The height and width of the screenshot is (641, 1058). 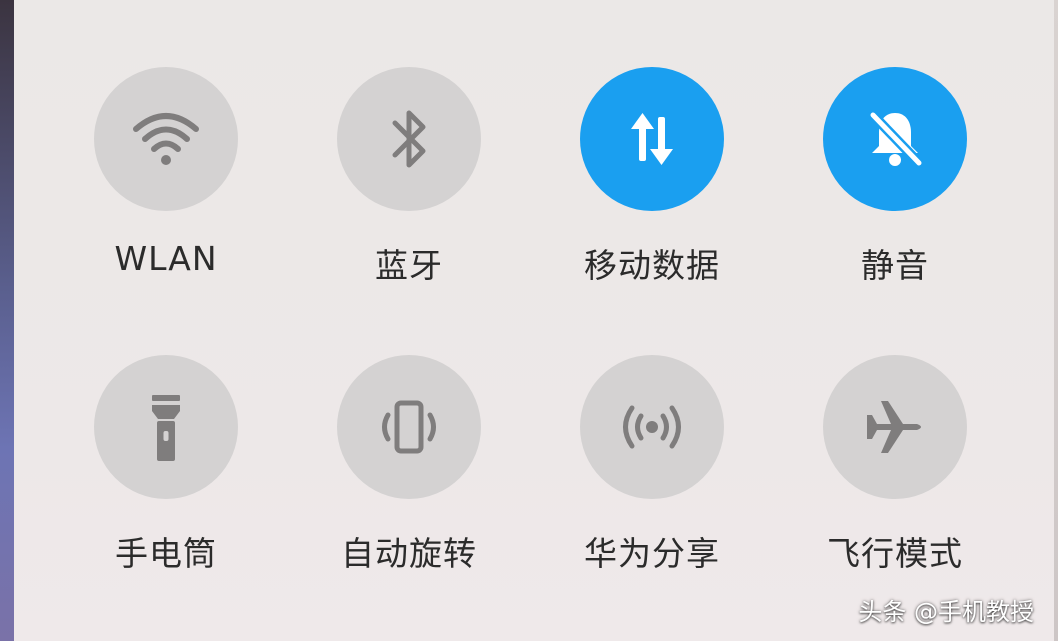 I want to click on airplane-icon, so click(x=894, y=427).